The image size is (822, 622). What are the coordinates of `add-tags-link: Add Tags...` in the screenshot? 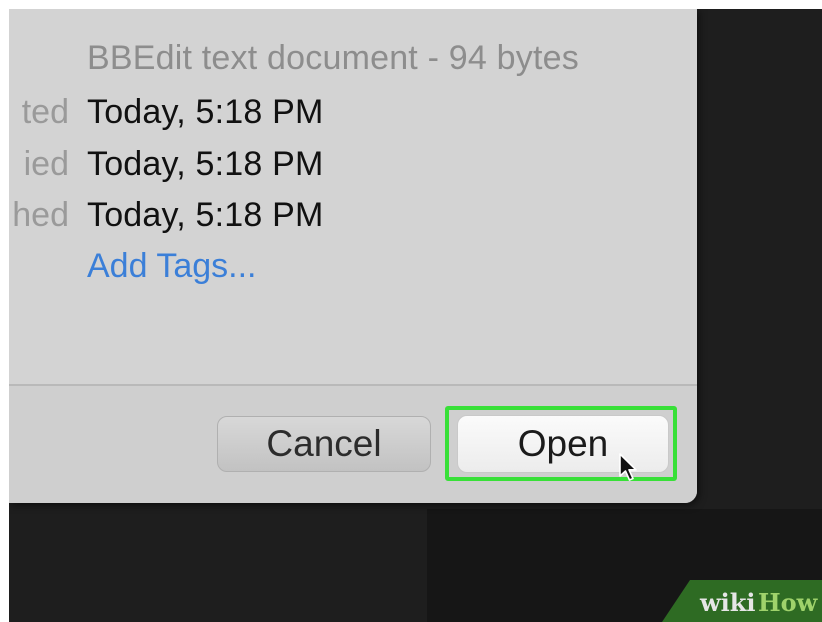 It's located at (172, 266).